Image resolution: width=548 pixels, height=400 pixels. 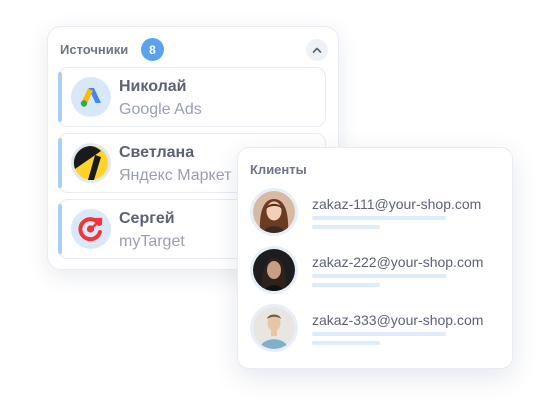 I want to click on client-row: zakaz-222@your-shop.com, so click(x=375, y=272).